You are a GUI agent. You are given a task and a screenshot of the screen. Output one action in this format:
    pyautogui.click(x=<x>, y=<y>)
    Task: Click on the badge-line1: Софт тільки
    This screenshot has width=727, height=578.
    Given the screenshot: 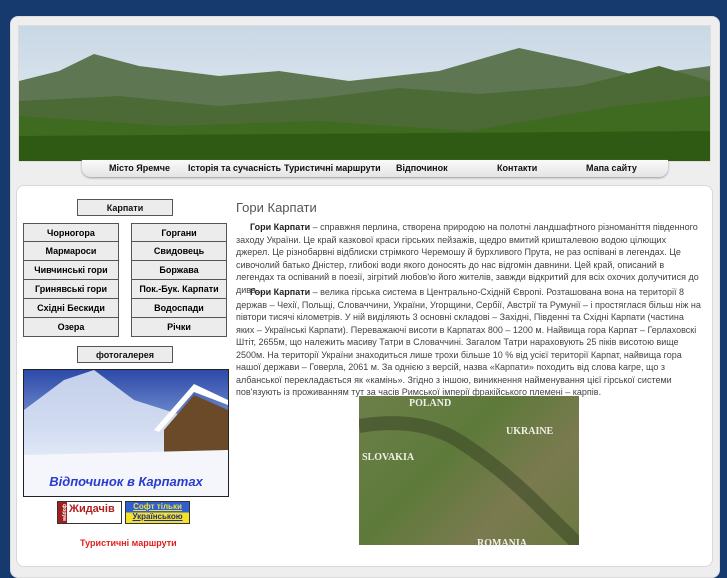 What is the action you would take?
    pyautogui.click(x=157, y=506)
    